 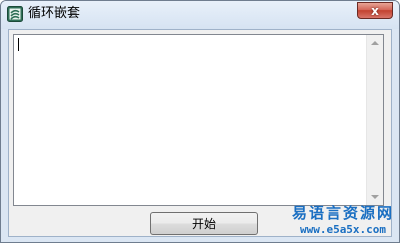 I want to click on vertical-scrollbar, so click(x=374, y=120).